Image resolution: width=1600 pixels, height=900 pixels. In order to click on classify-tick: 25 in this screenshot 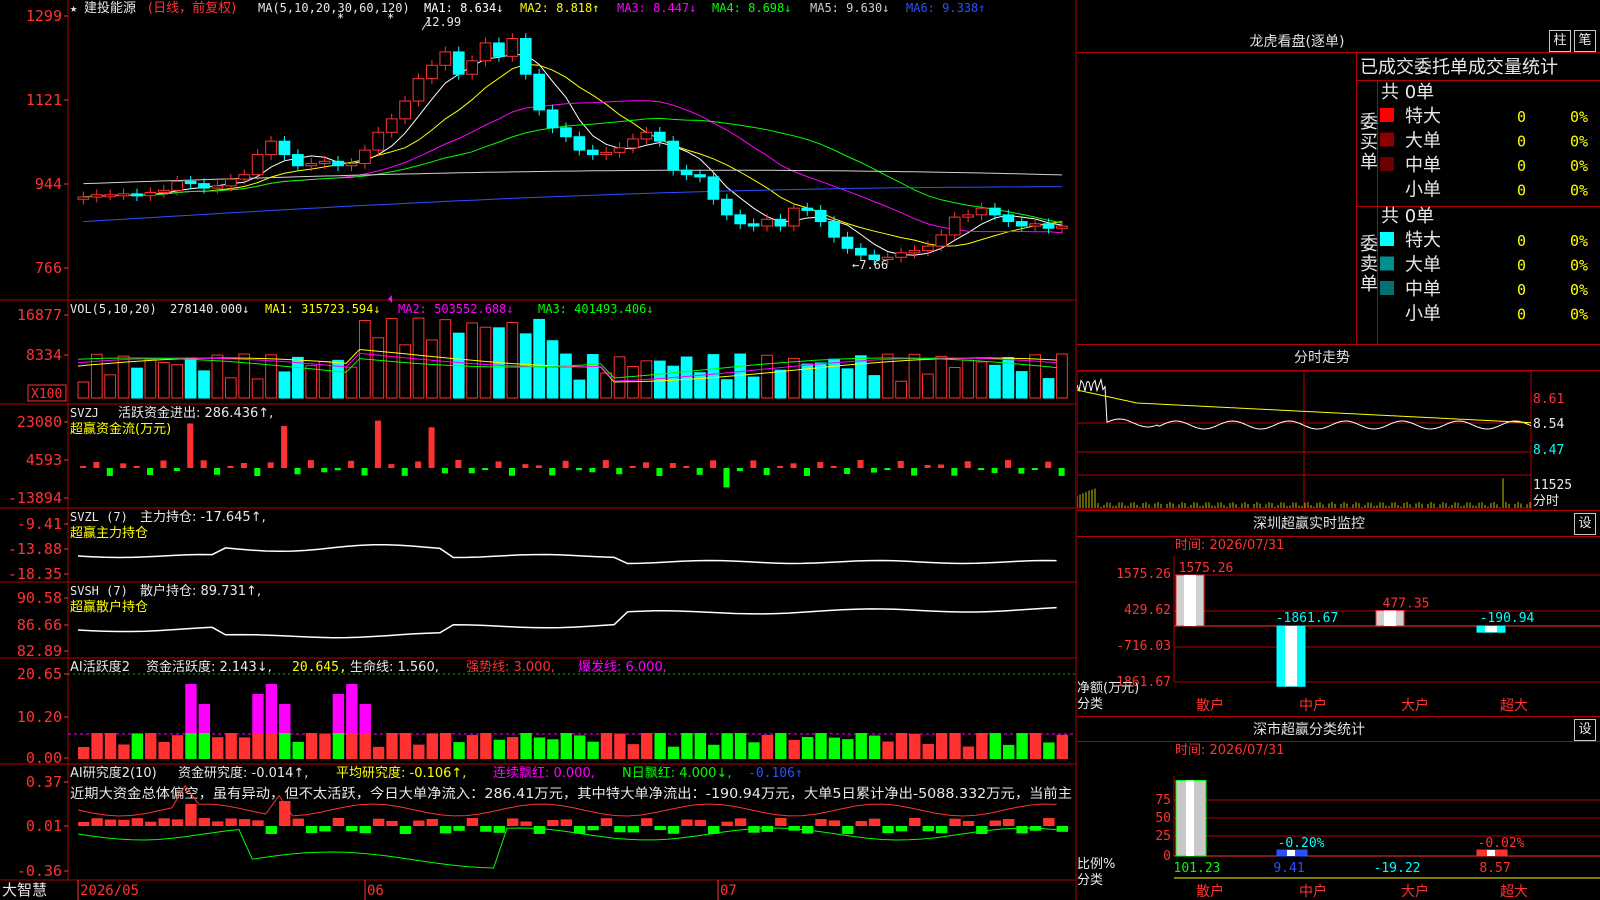, I will do `click(1163, 836)`.